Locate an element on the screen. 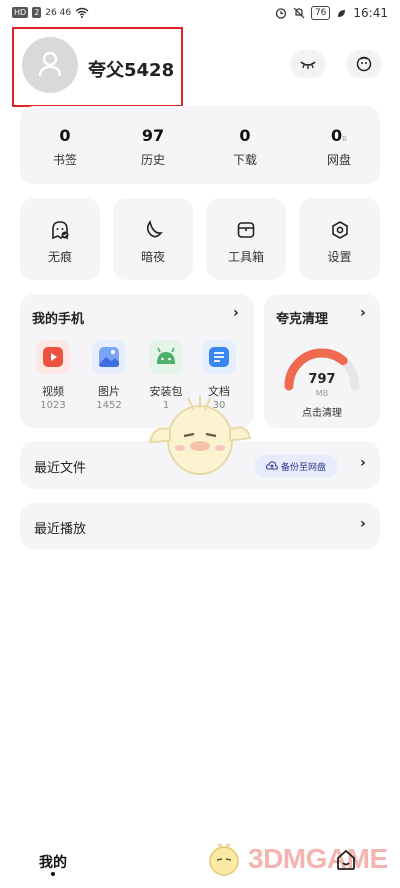 The image size is (400, 888). backup-to-cloud-button: 备份至网盘 is located at coordinates (296, 466).